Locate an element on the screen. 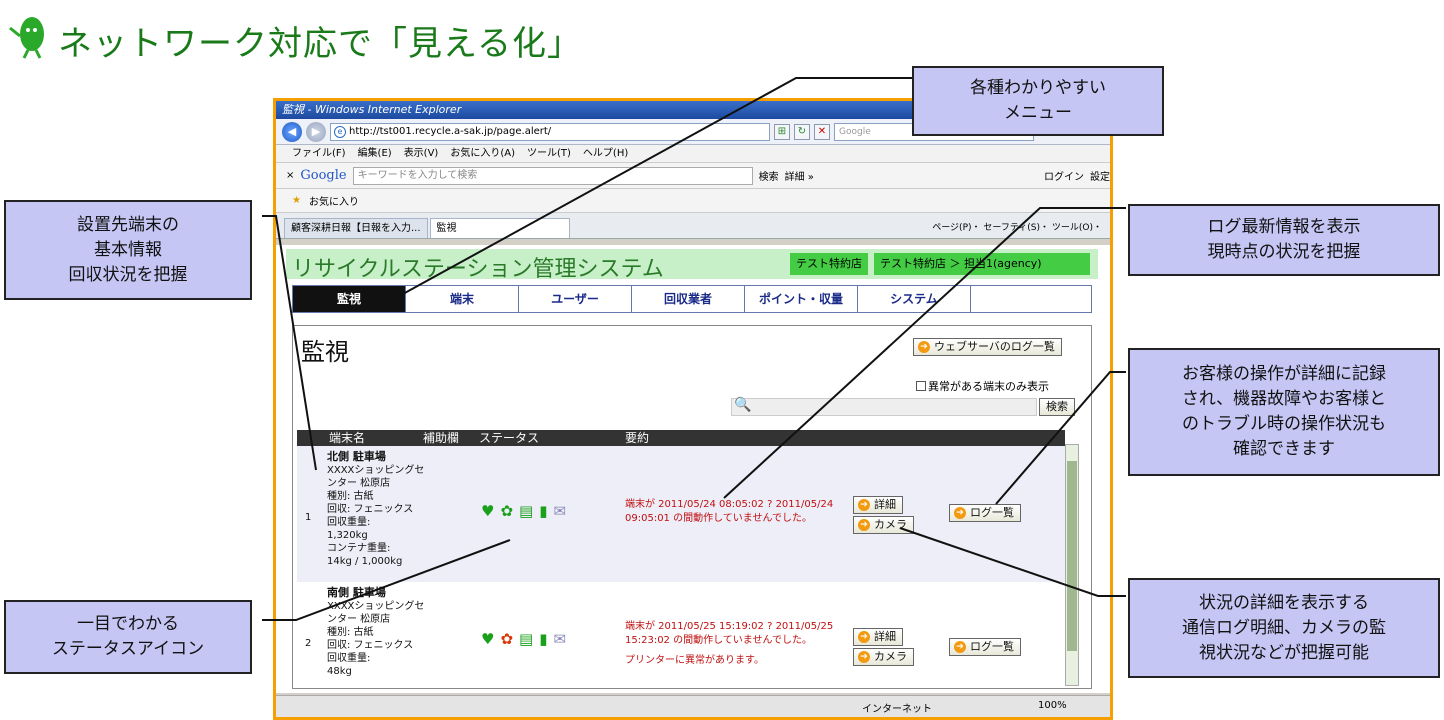 Image resolution: width=1444 pixels, height=720 pixels. callout-terminal-info: 設置先端末の 基本情報 回収状況を把握 is located at coordinates (128, 250).